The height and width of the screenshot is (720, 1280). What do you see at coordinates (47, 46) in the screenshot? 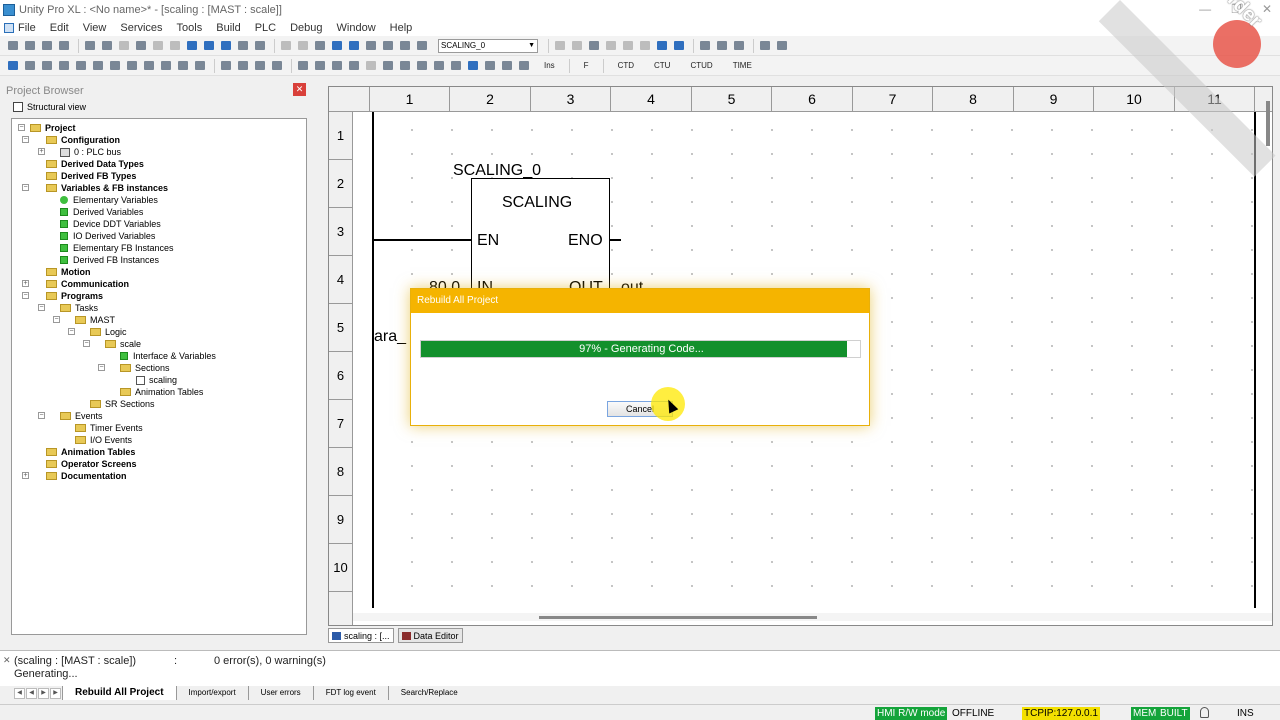
I see `save-icon` at bounding box center [47, 46].